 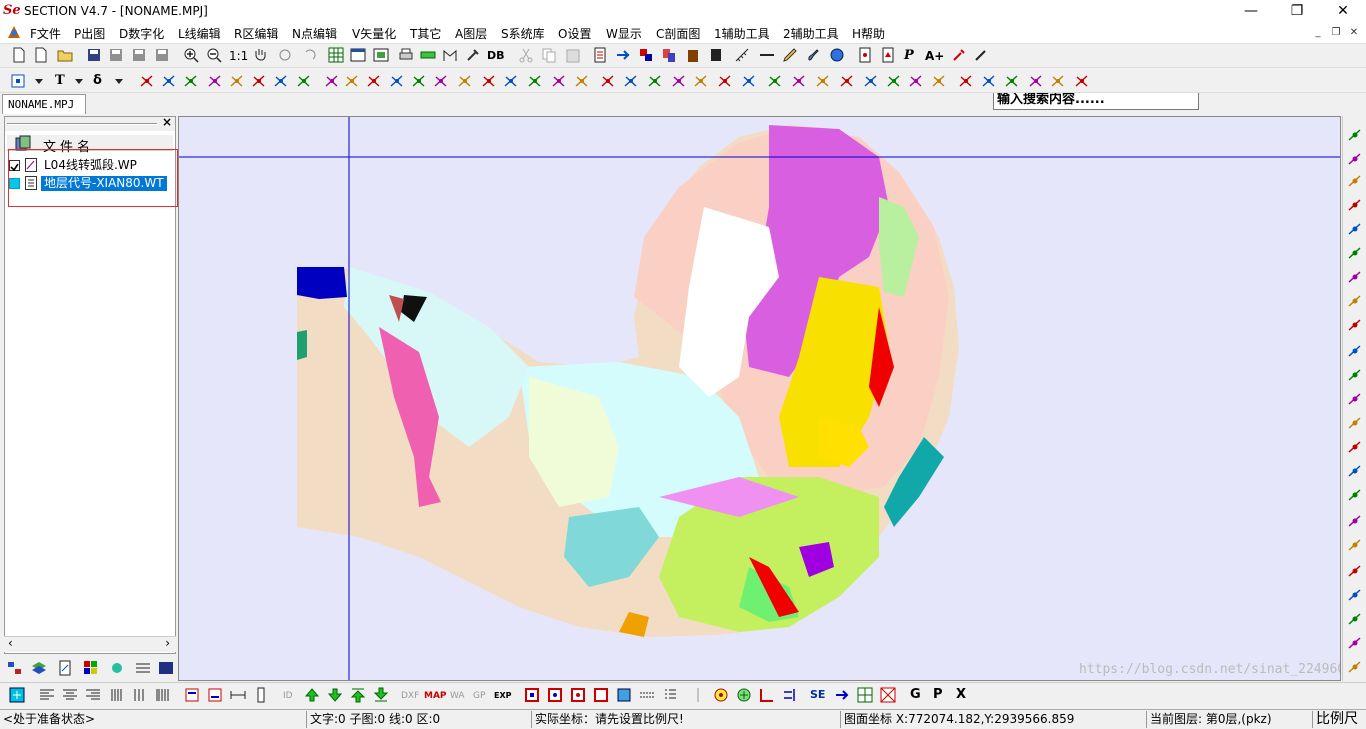 What do you see at coordinates (410, 696) in the screenshot?
I see `dxf-button: DXF` at bounding box center [410, 696].